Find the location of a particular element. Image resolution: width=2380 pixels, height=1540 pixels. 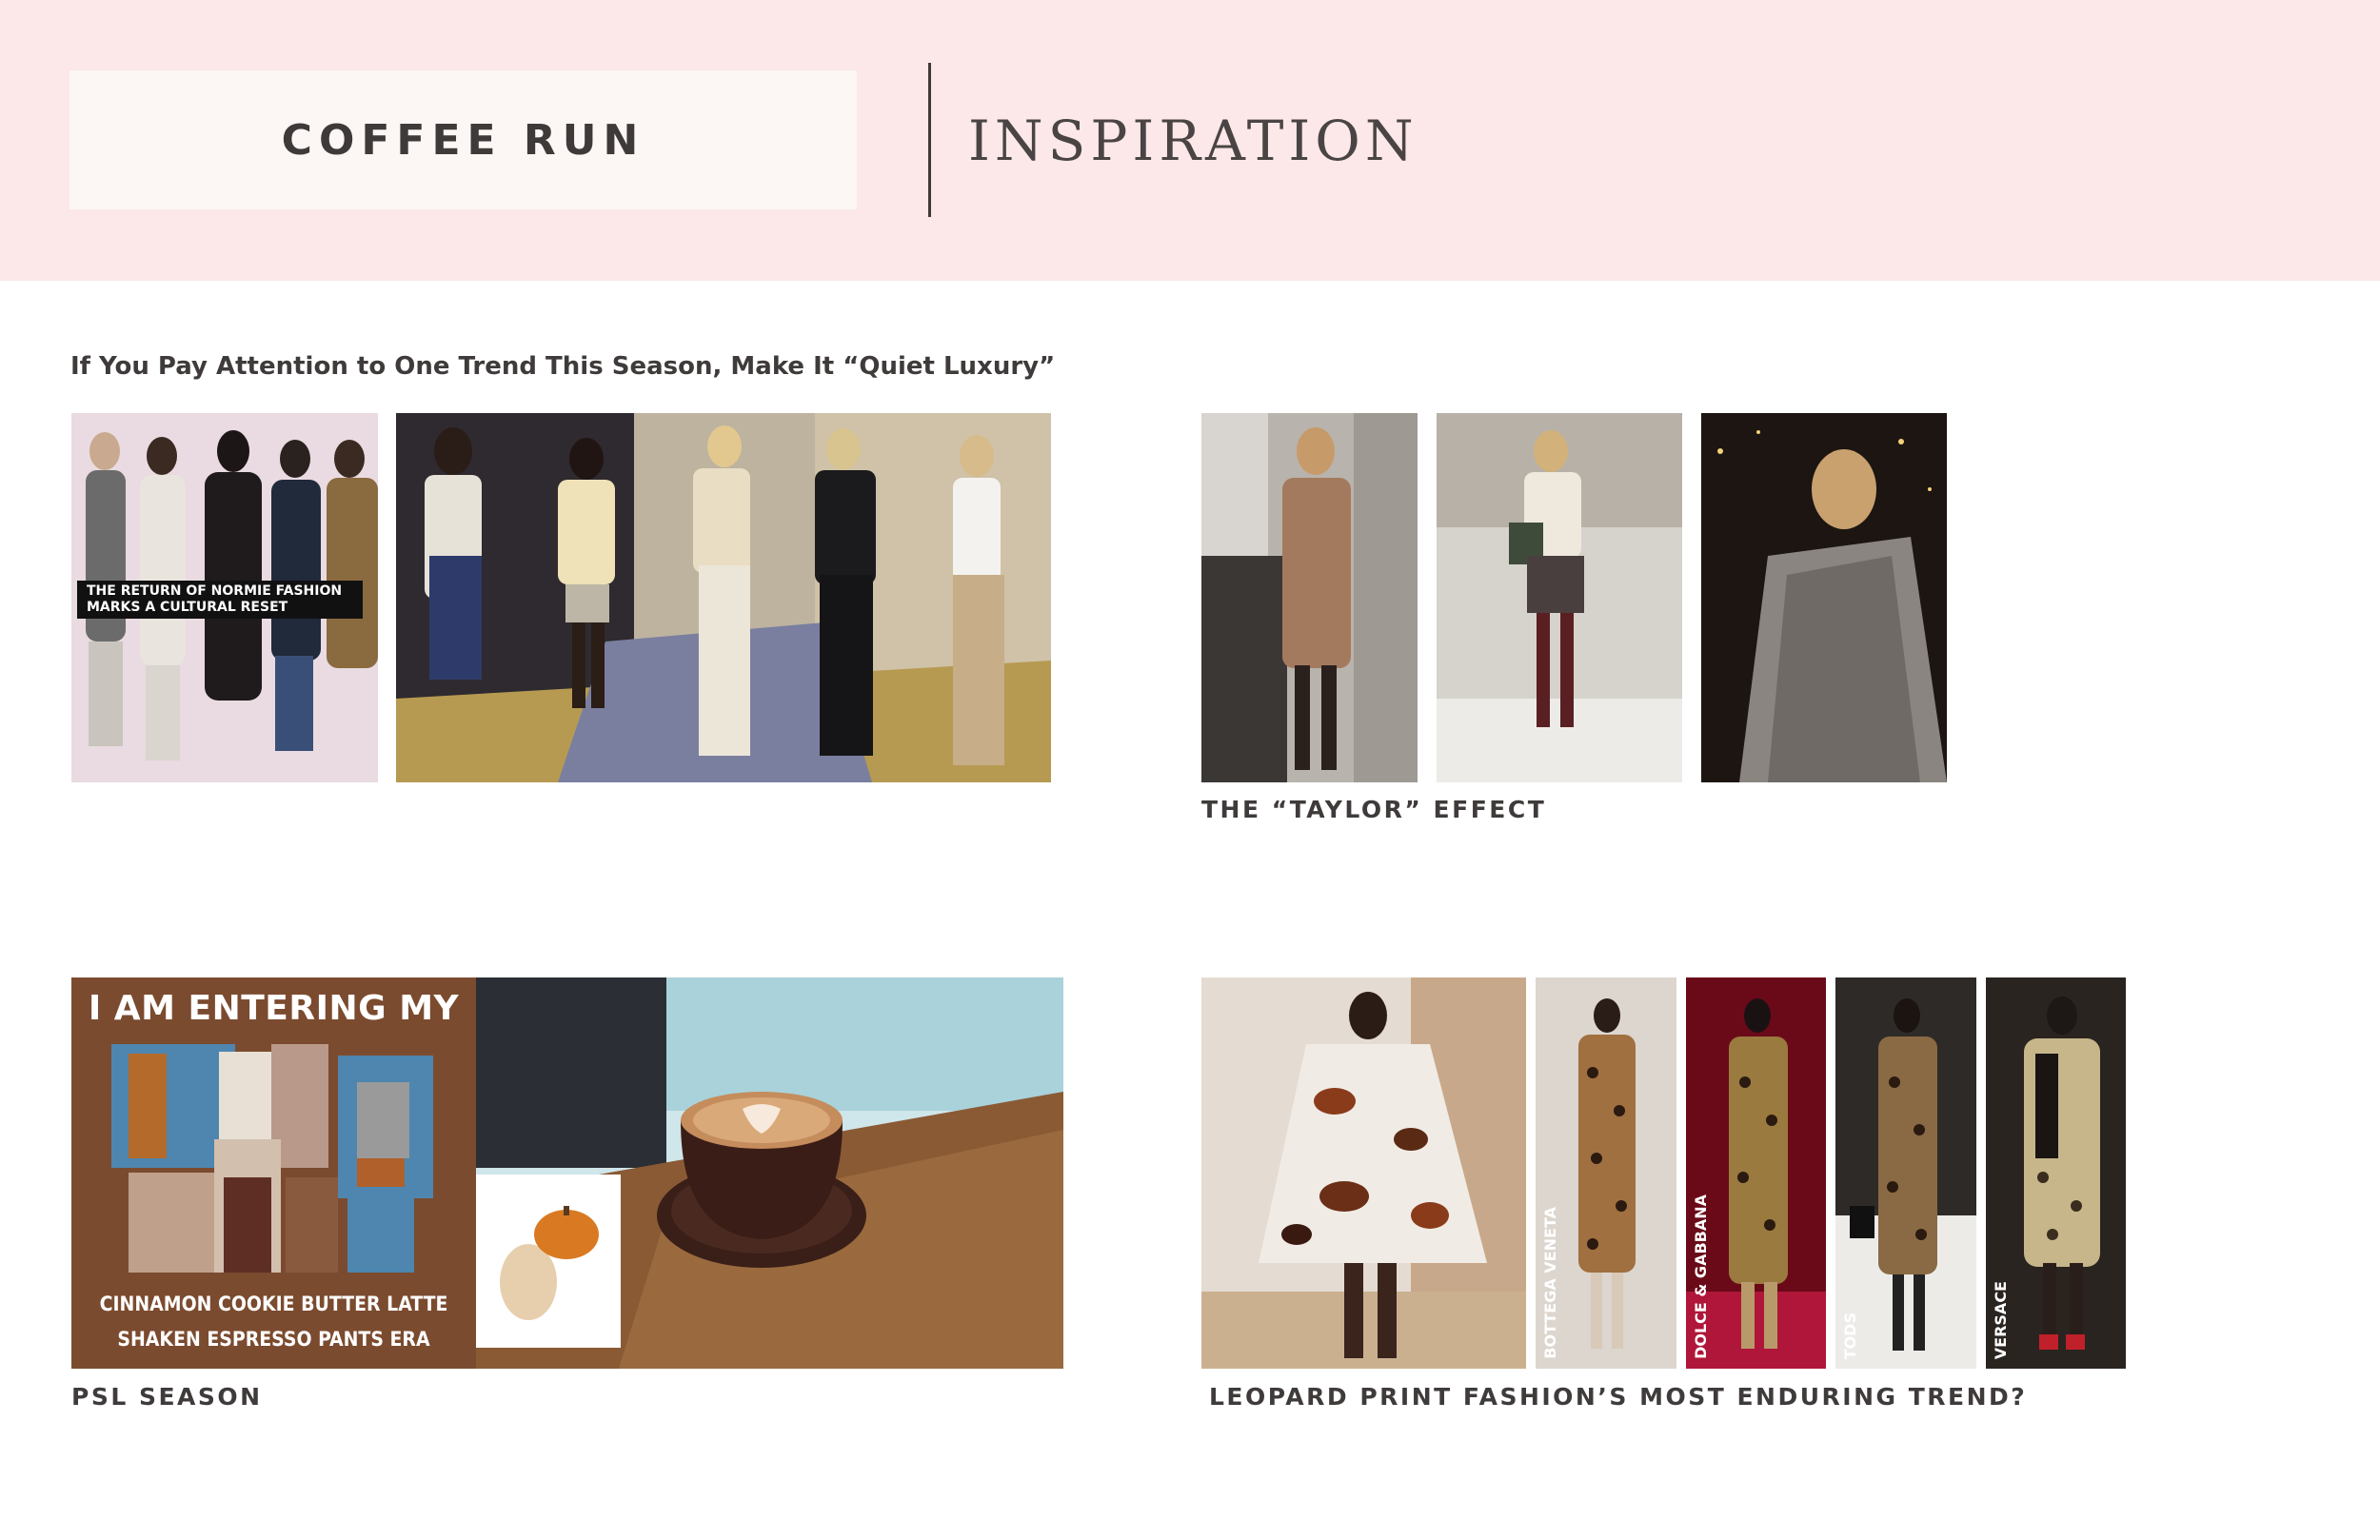

taylor-caption: THE “TAYLOR” EFFECT is located at coordinates (1374, 809).